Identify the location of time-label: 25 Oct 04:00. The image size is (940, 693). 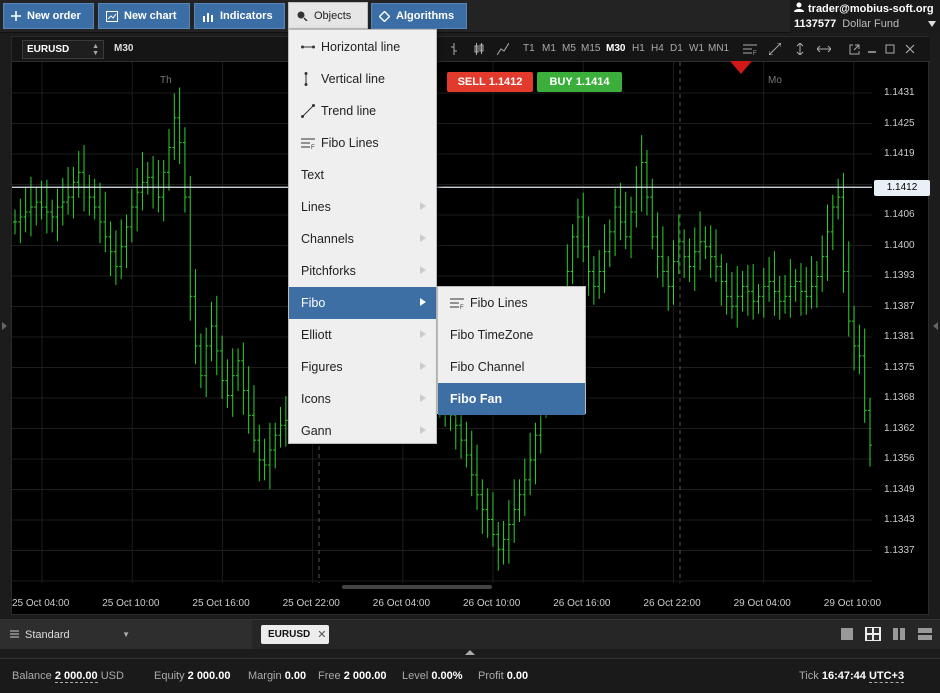
(41, 603).